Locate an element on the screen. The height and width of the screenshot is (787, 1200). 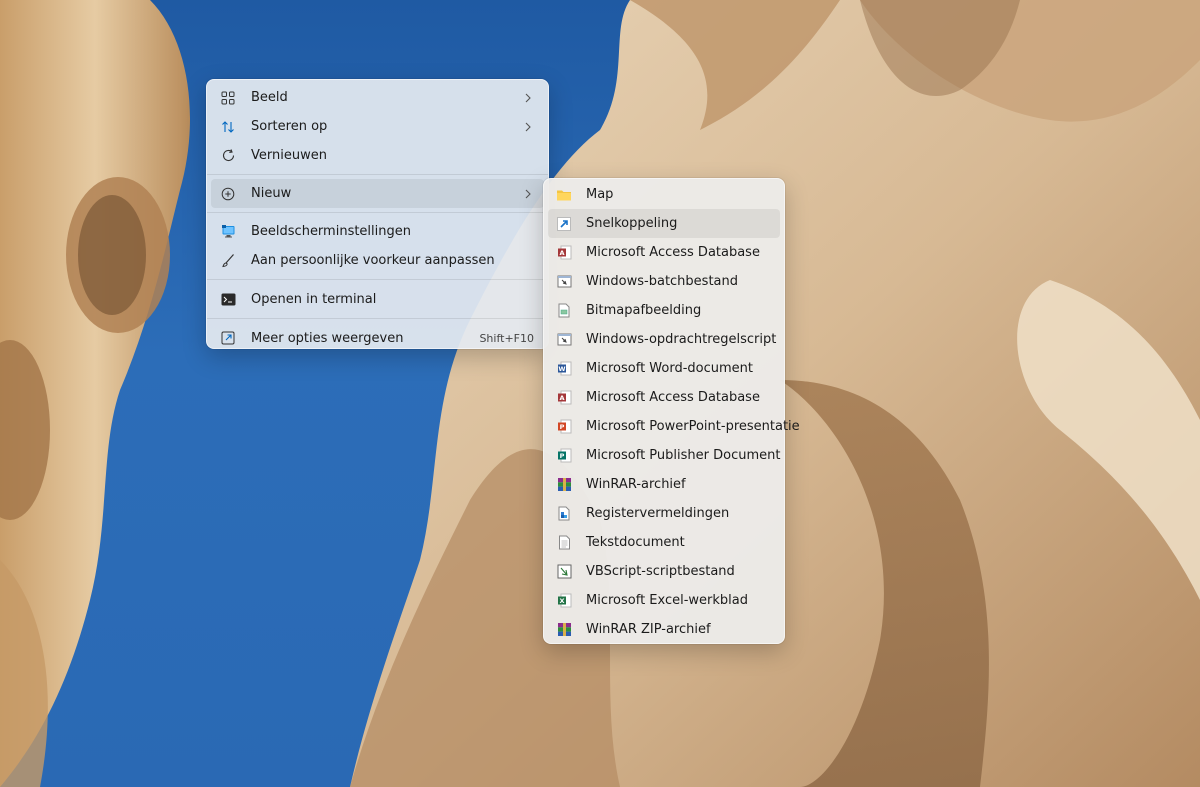
svg-text: X is located at coordinates (561, 601).